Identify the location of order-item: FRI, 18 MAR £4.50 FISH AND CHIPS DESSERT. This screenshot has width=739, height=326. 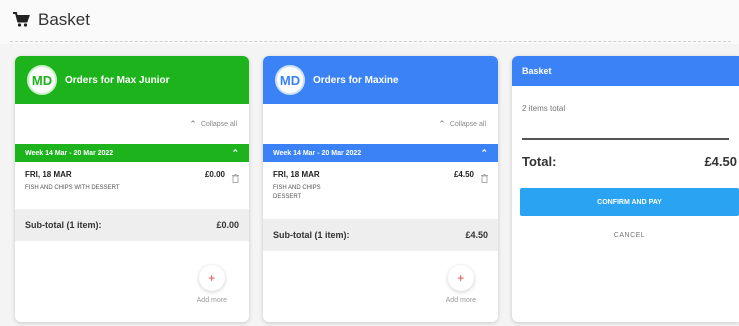
(380, 190).